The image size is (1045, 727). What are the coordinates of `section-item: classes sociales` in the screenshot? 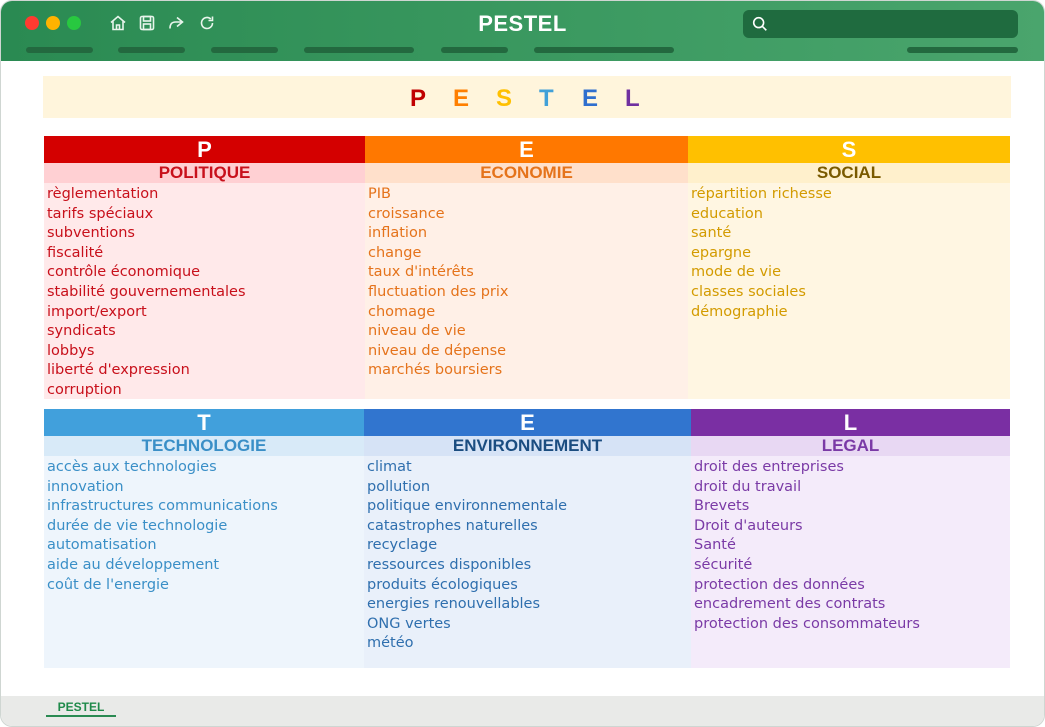 It's located at (850, 293).